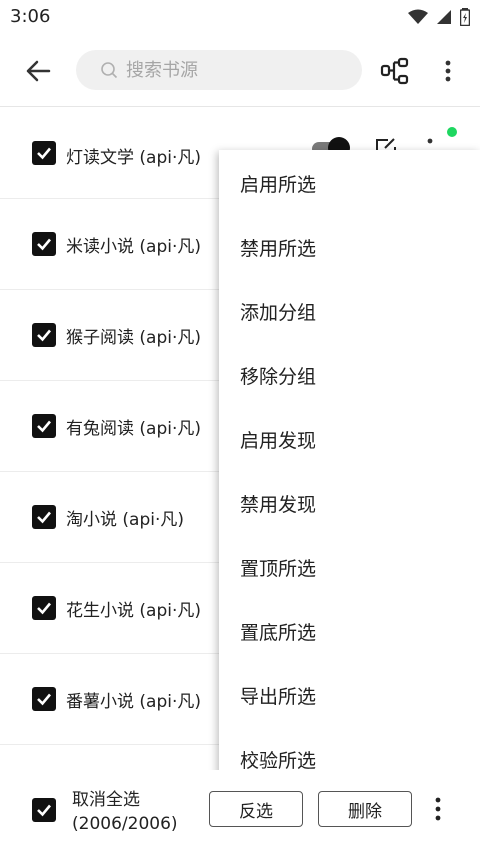  What do you see at coordinates (365, 809) in the screenshot?
I see `delete-button: 删除` at bounding box center [365, 809].